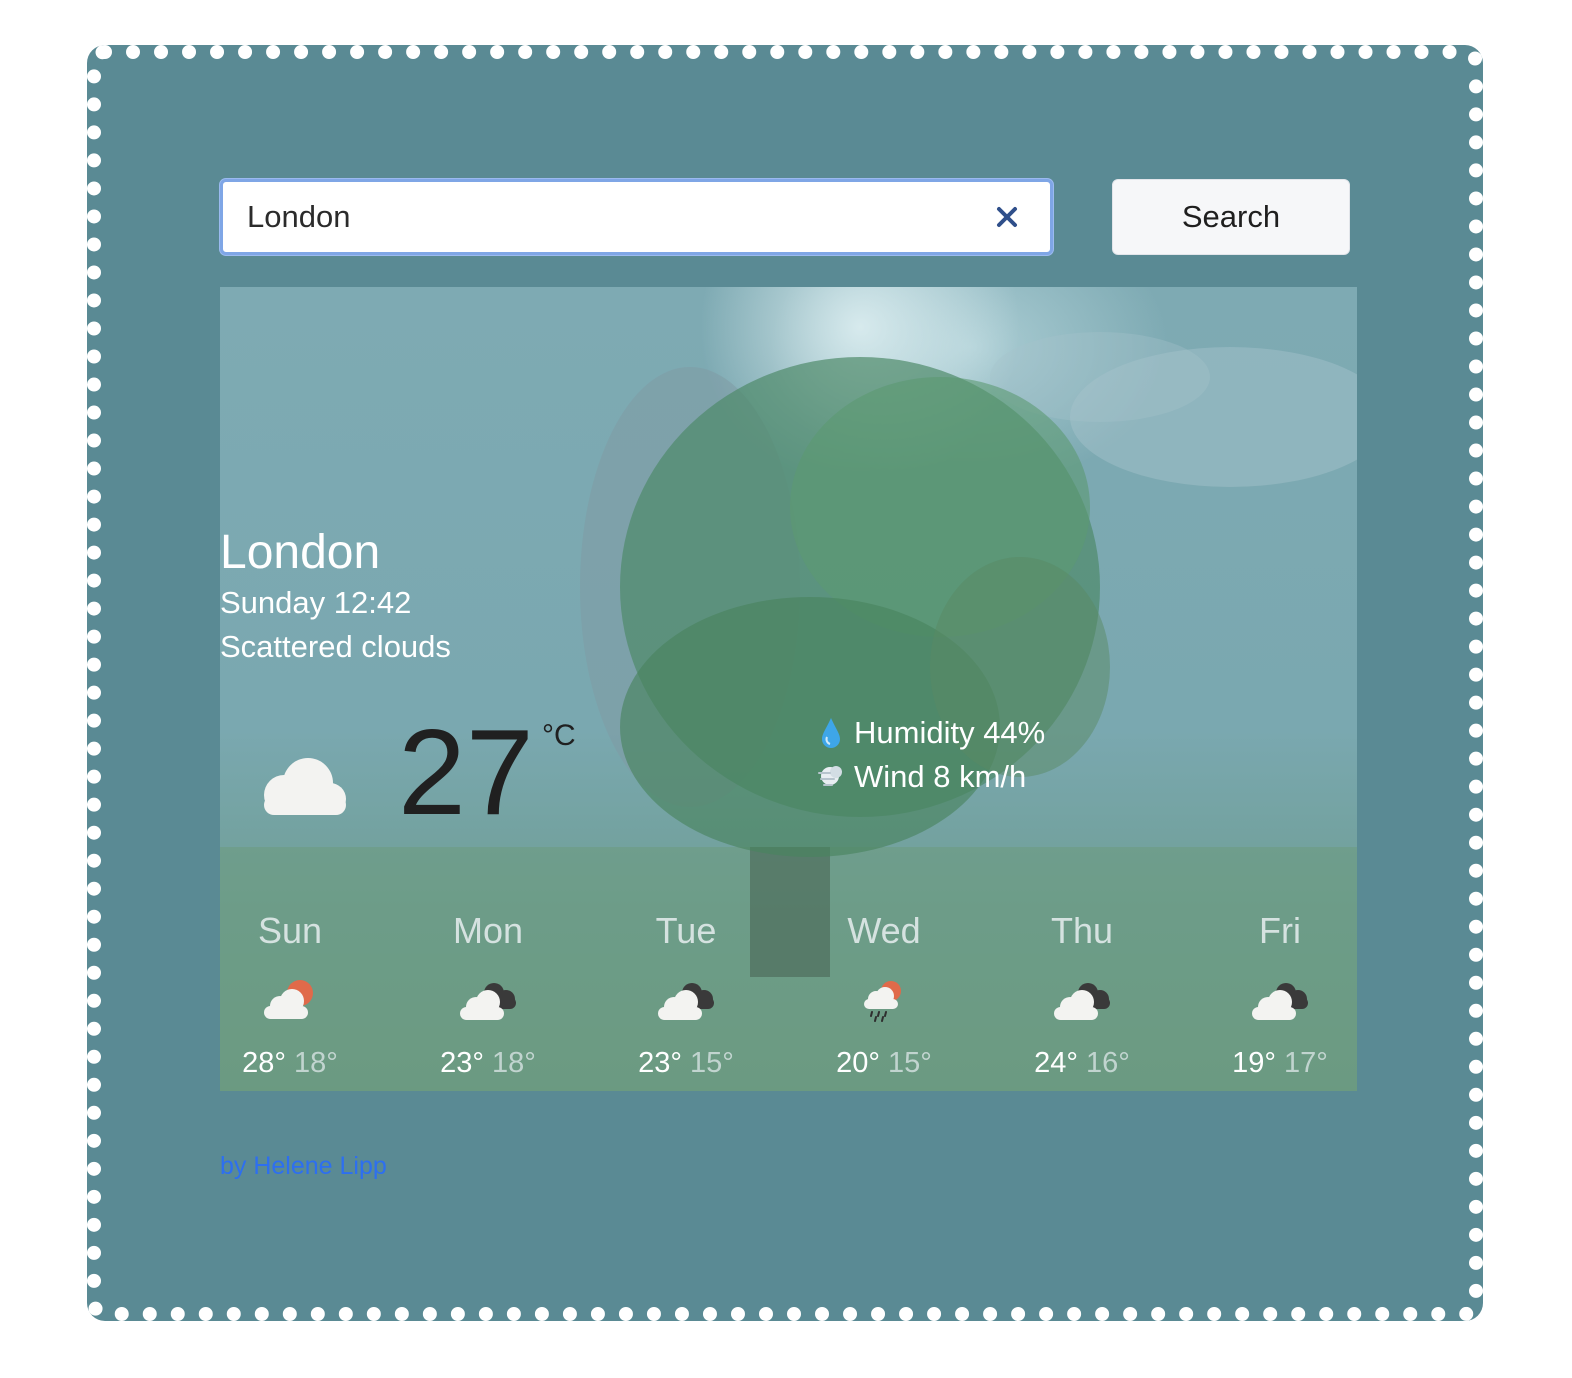 The width and height of the screenshot is (1572, 1378). What do you see at coordinates (858, 1063) in the screenshot?
I see `forecast-max: 20°` at bounding box center [858, 1063].